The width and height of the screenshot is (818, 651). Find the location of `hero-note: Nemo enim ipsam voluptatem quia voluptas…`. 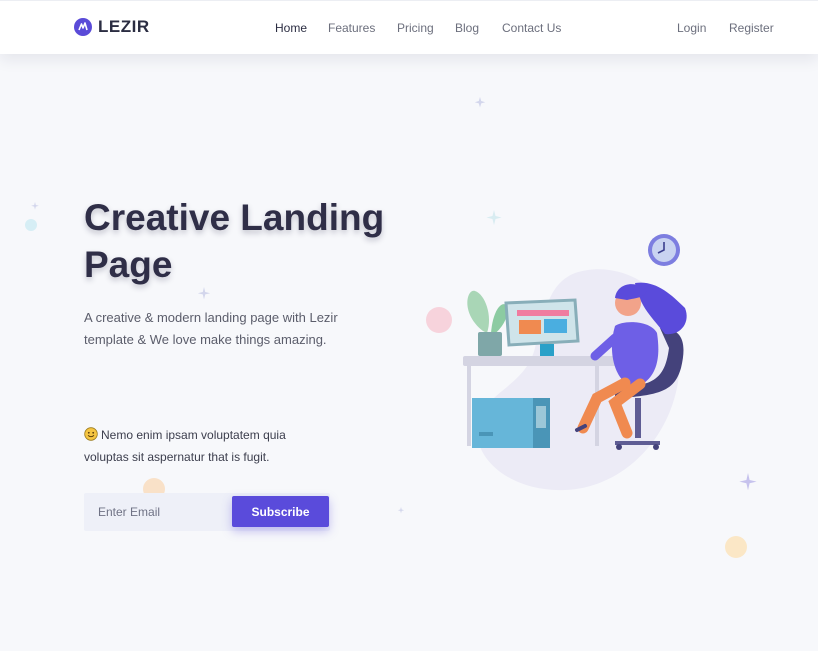

hero-note: Nemo enim ipsam voluptatem quia voluptas… is located at coordinates (204, 446).